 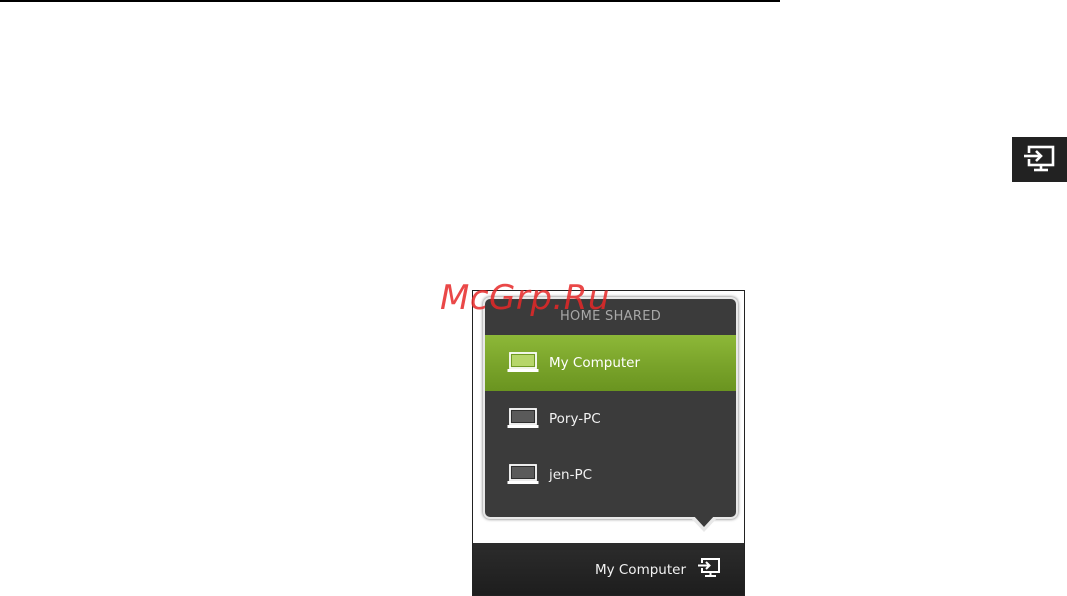 I want to click on device-item-my-computer: My Computer, so click(x=610, y=363).